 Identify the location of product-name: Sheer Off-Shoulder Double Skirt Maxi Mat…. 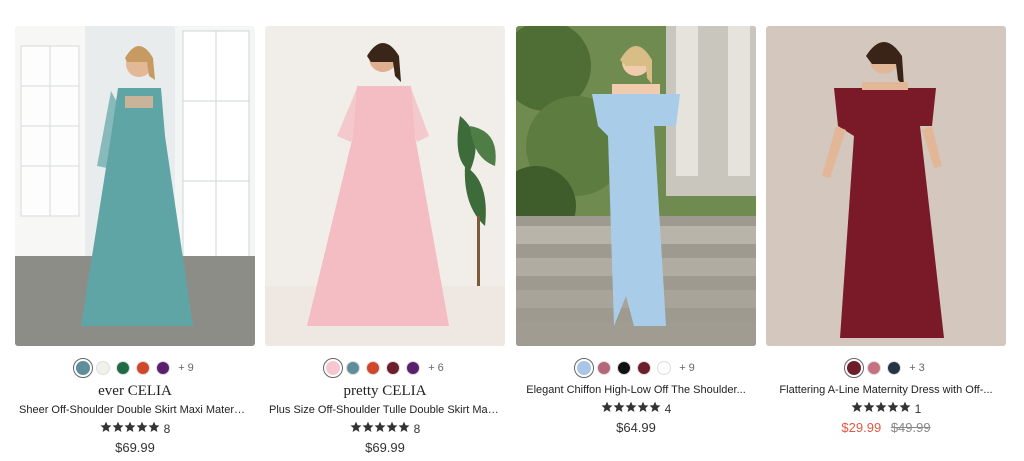
(135, 410).